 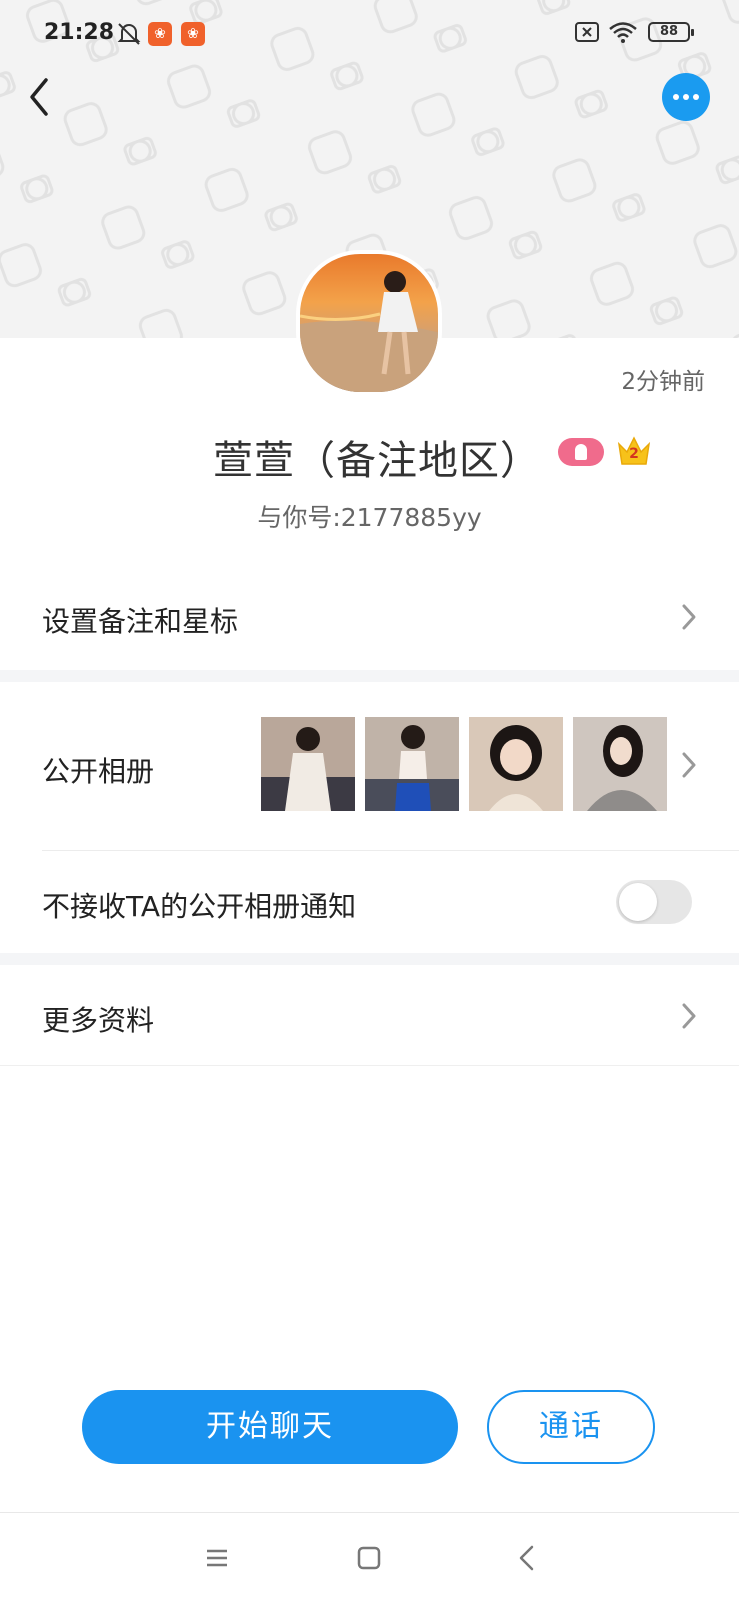 What do you see at coordinates (676, 97) in the screenshot?
I see `more-dots-icon` at bounding box center [676, 97].